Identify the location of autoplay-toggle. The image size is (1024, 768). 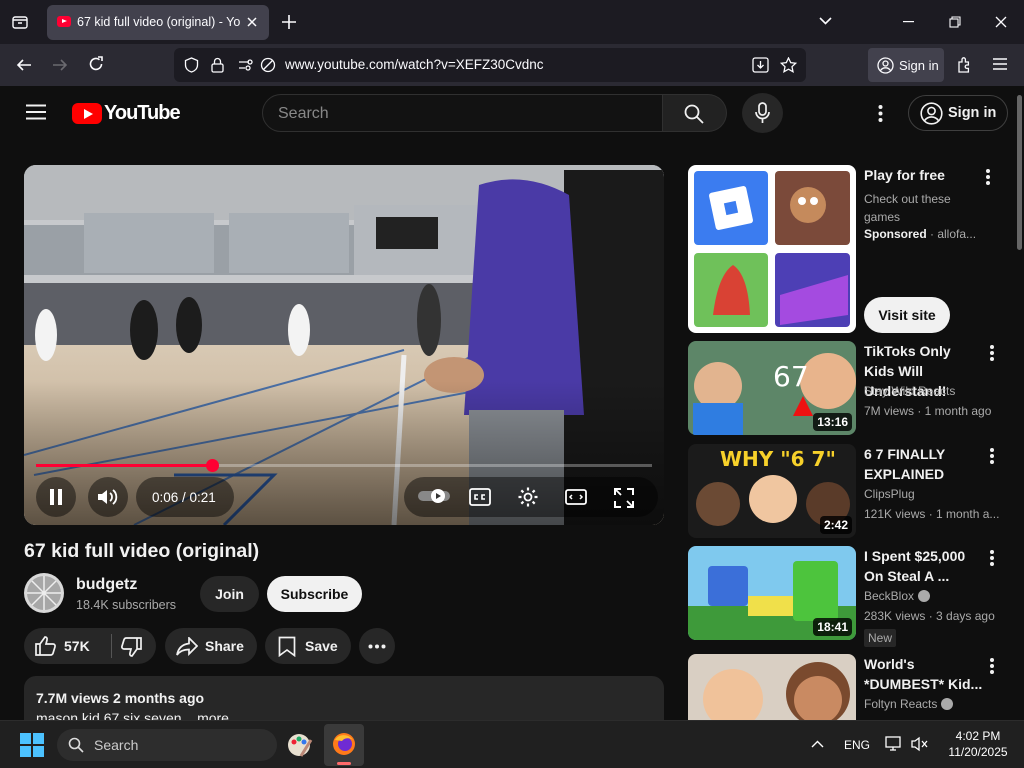
(434, 496).